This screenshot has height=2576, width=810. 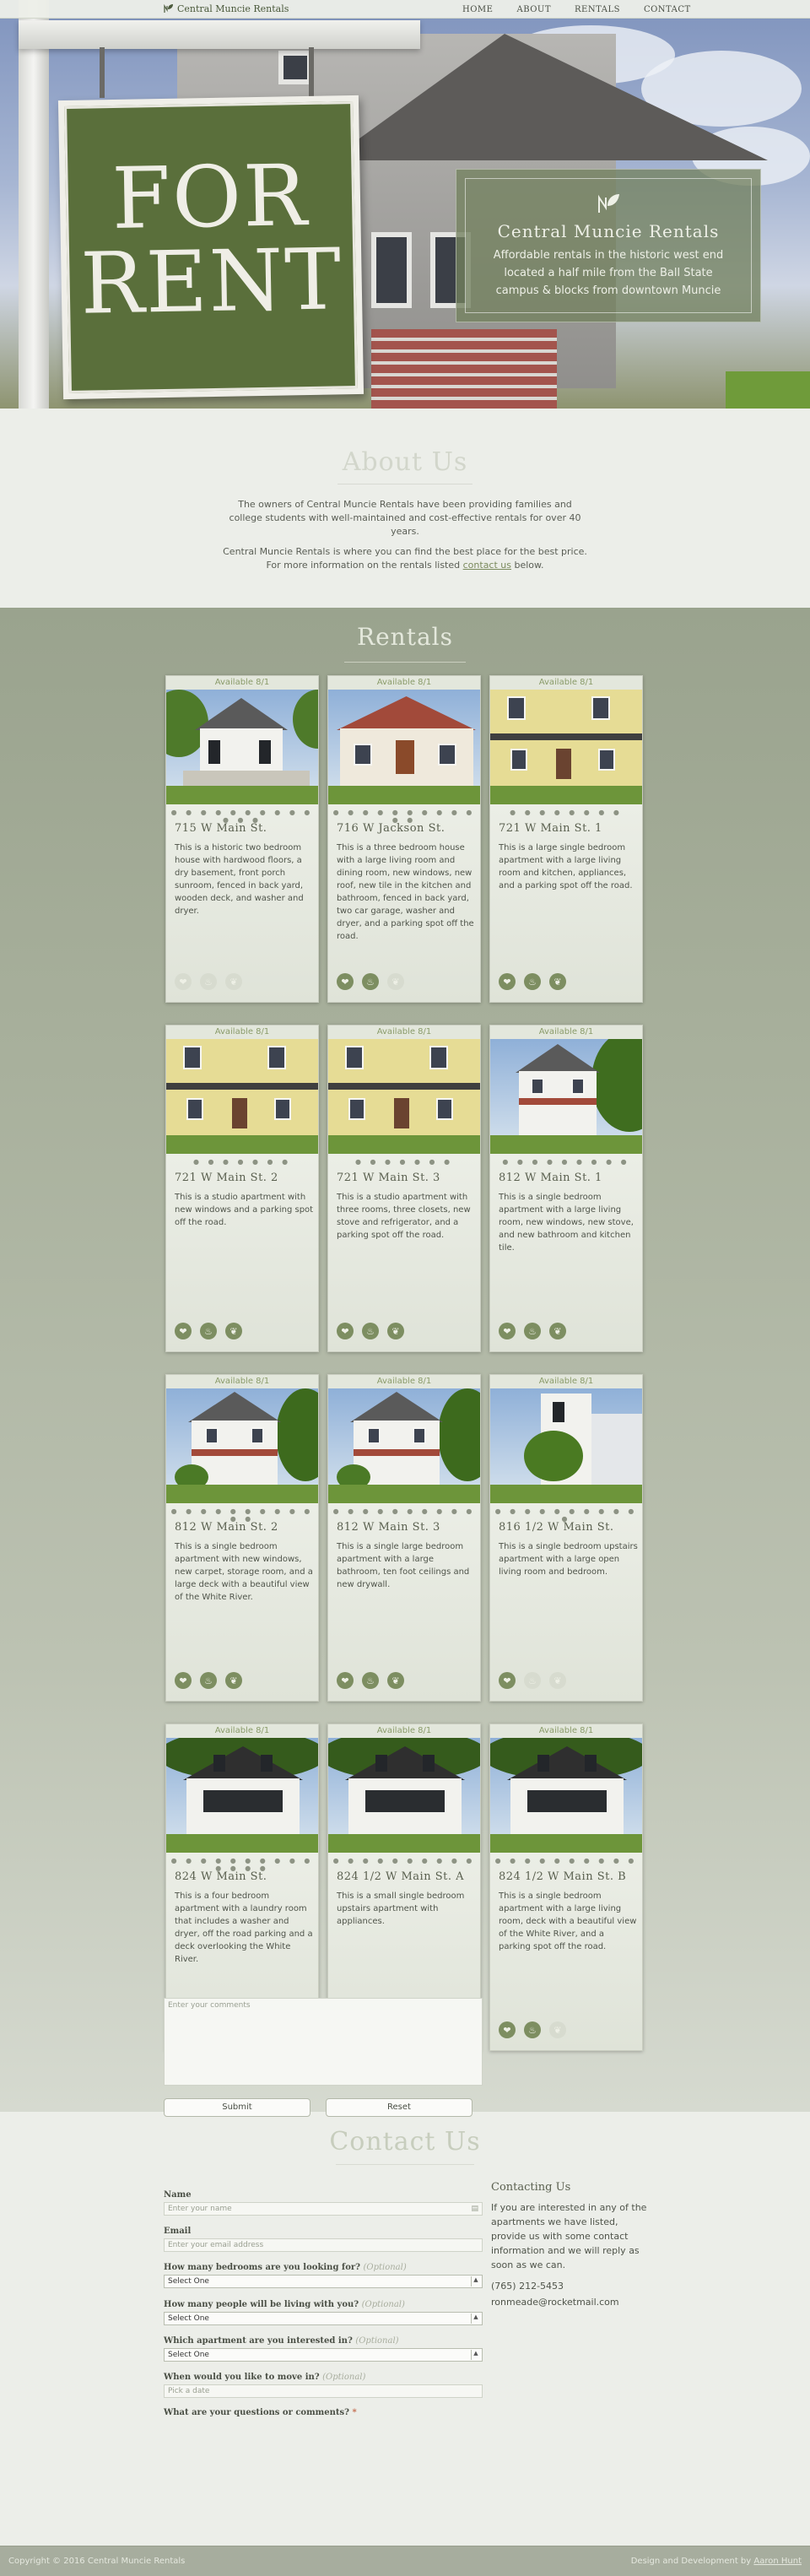 What do you see at coordinates (531, 2187) in the screenshot?
I see `contact-info-heading: Contacting Us` at bounding box center [531, 2187].